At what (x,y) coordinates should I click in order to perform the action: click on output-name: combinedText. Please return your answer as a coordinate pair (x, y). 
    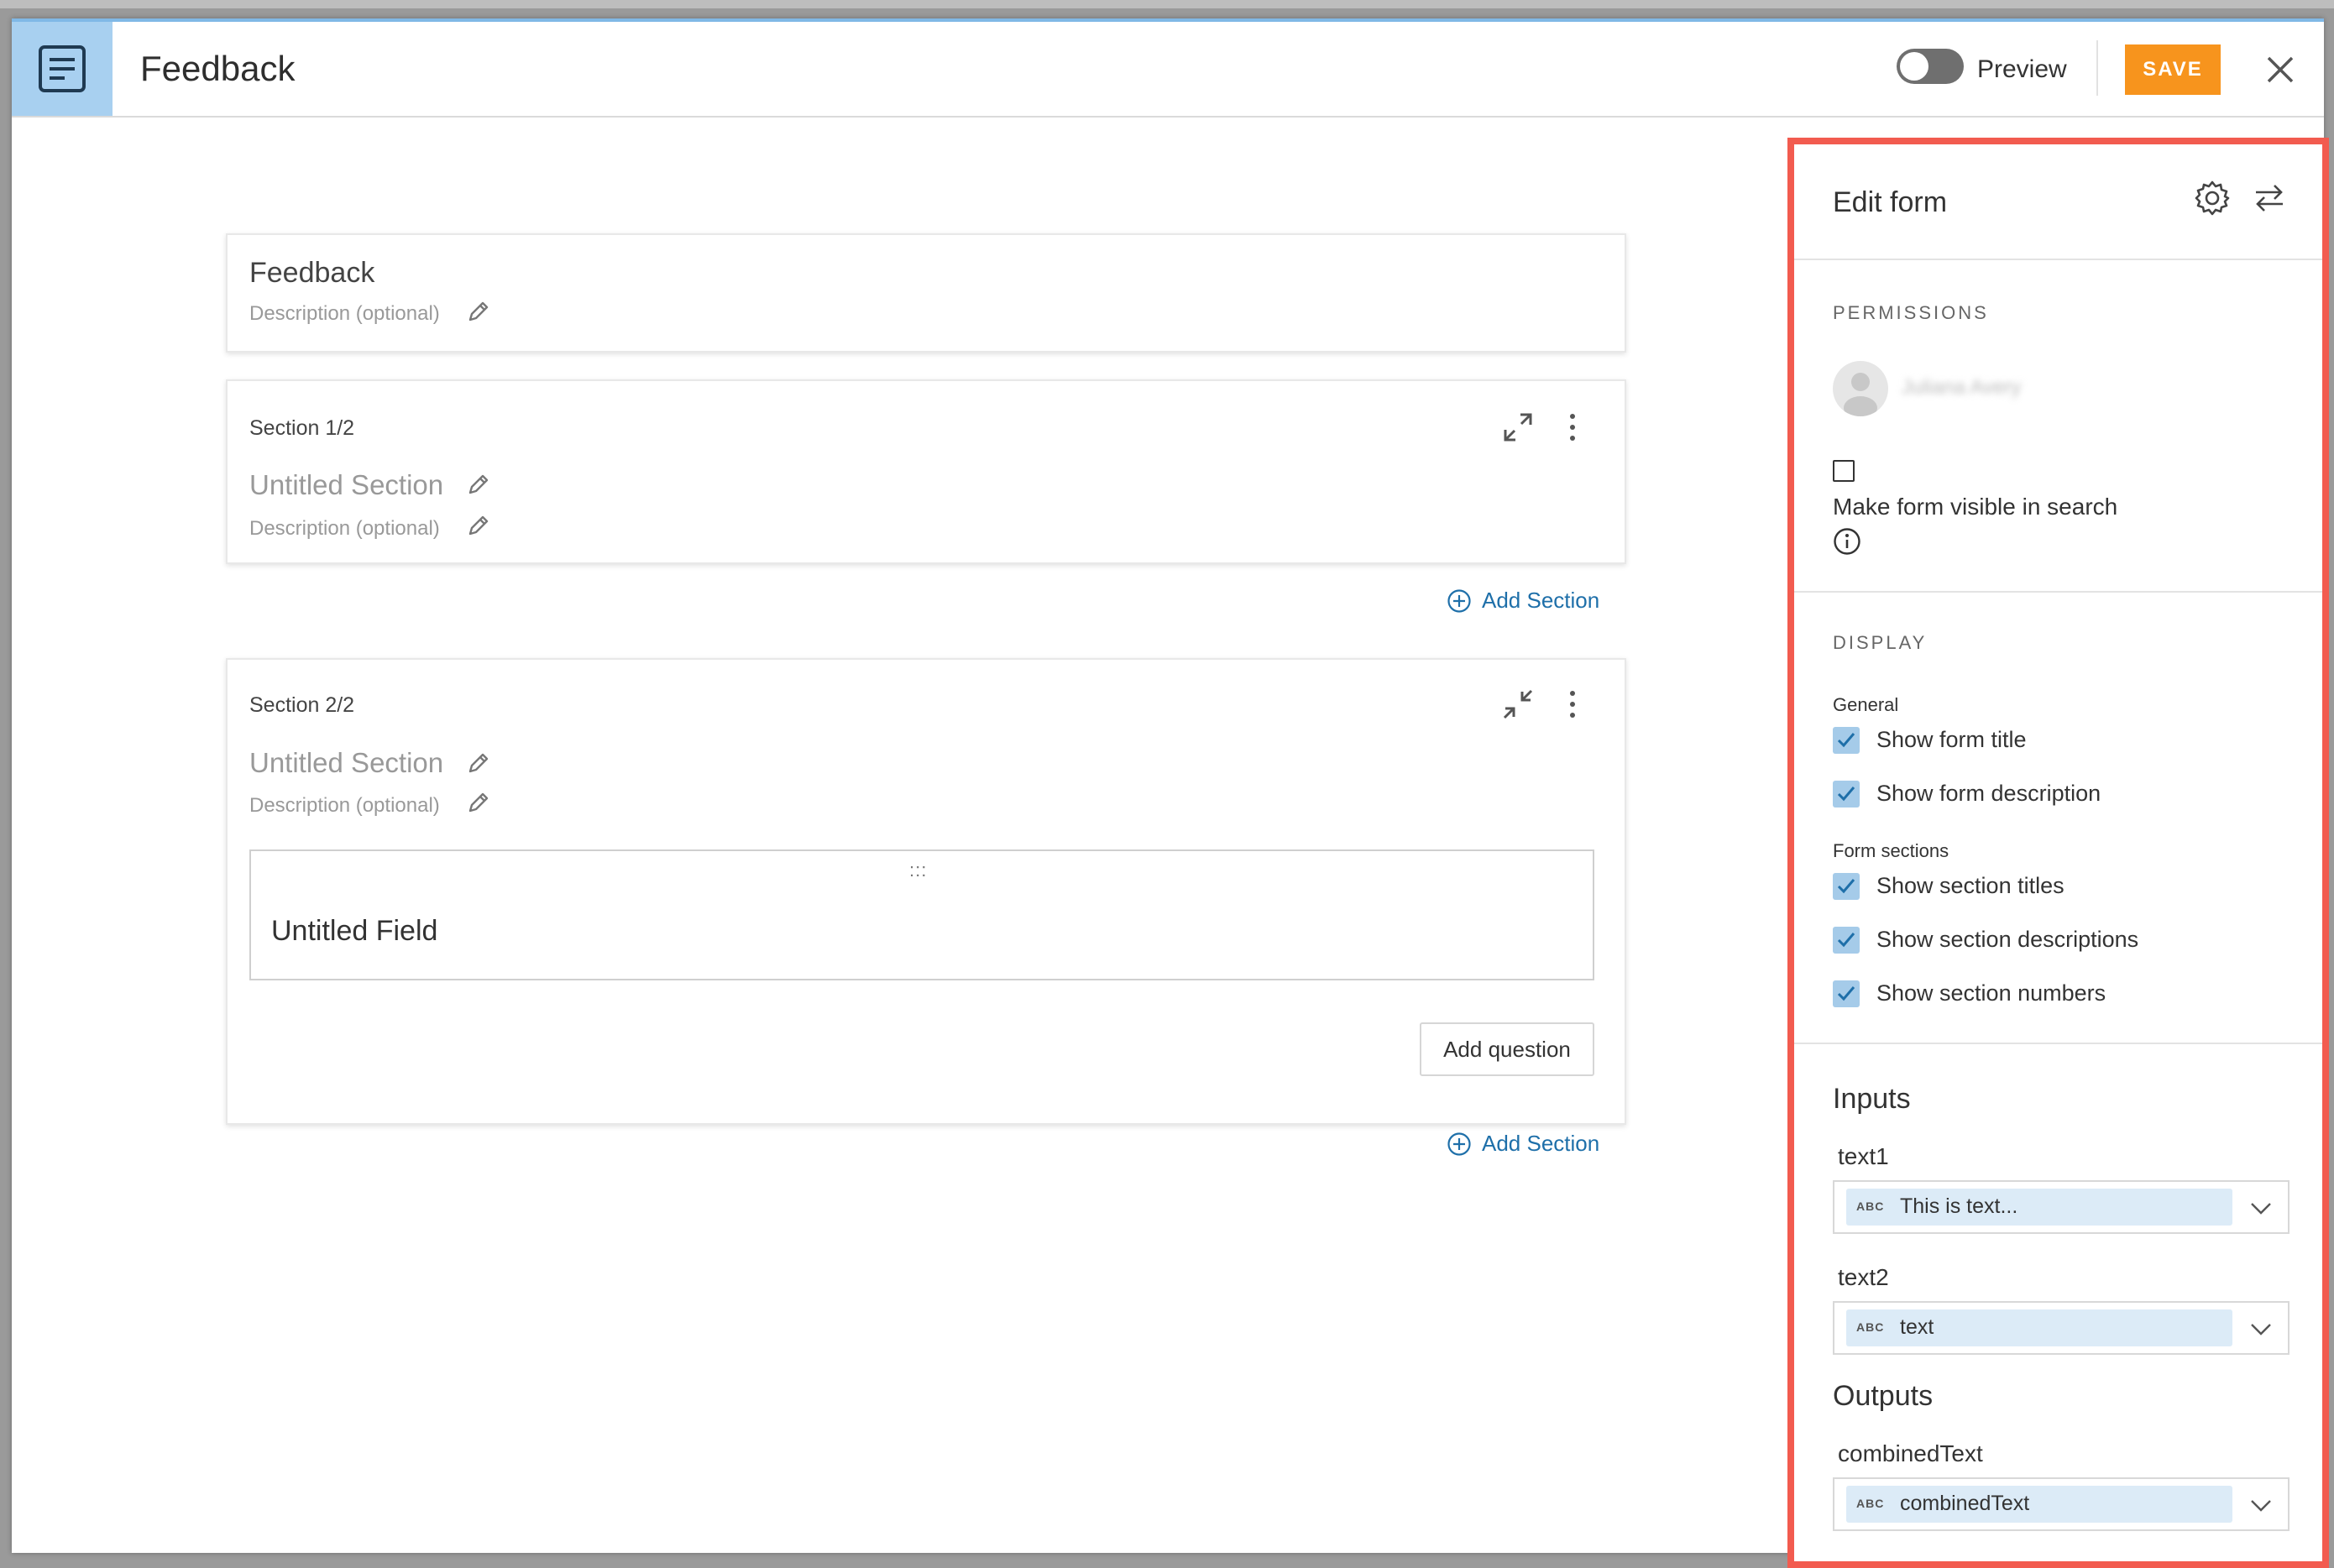
    Looking at the image, I should click on (1910, 1453).